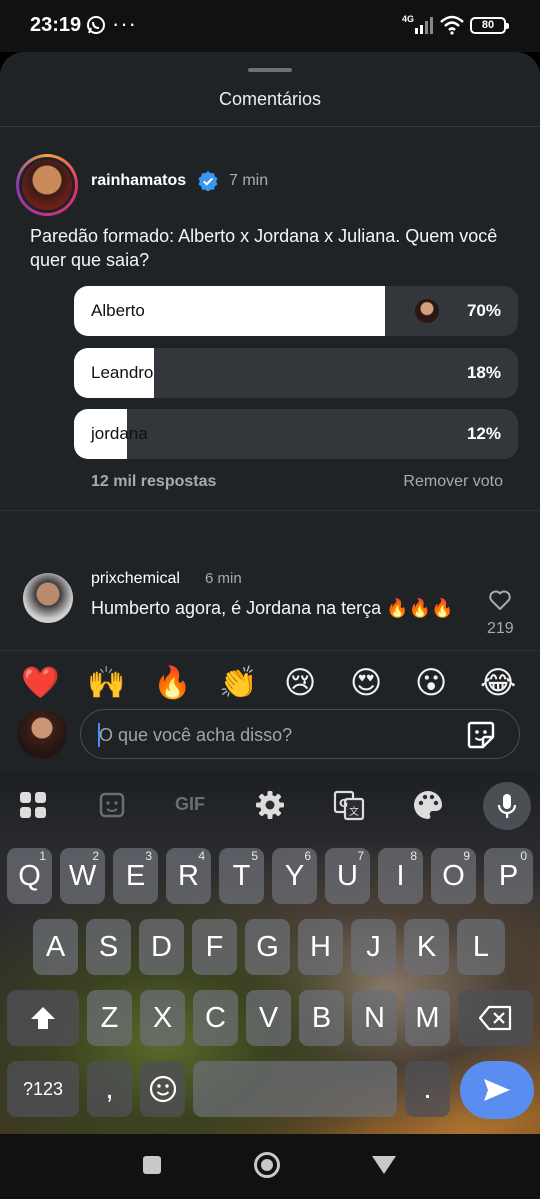  Describe the element at coordinates (483, 310) in the screenshot. I see `poll-option-percent: 70%` at that location.